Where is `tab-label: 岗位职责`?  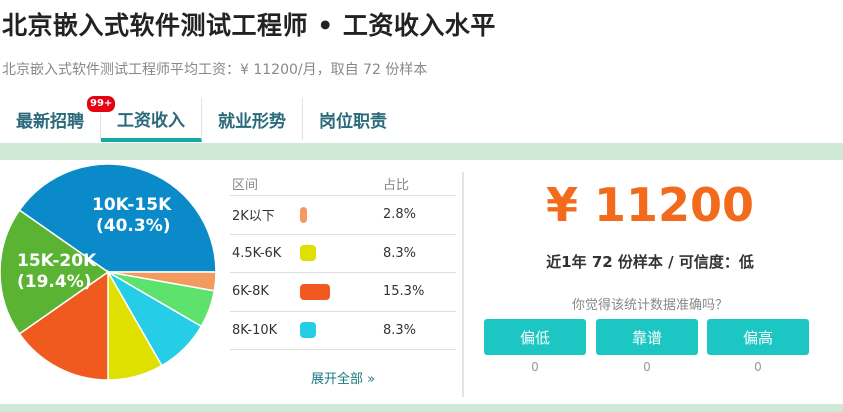 tab-label: 岗位职责 is located at coordinates (353, 121).